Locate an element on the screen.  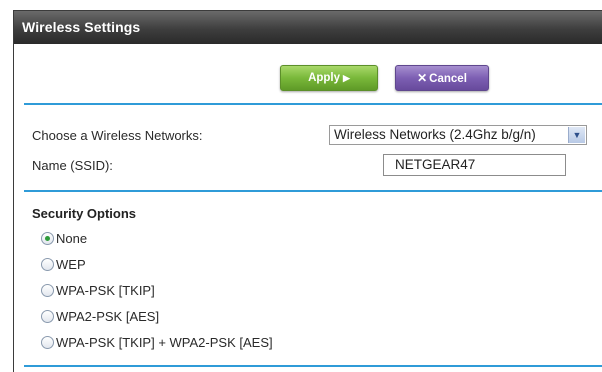
action-bar: Apply ▶ ✕ Cancel is located at coordinates (308, 79).